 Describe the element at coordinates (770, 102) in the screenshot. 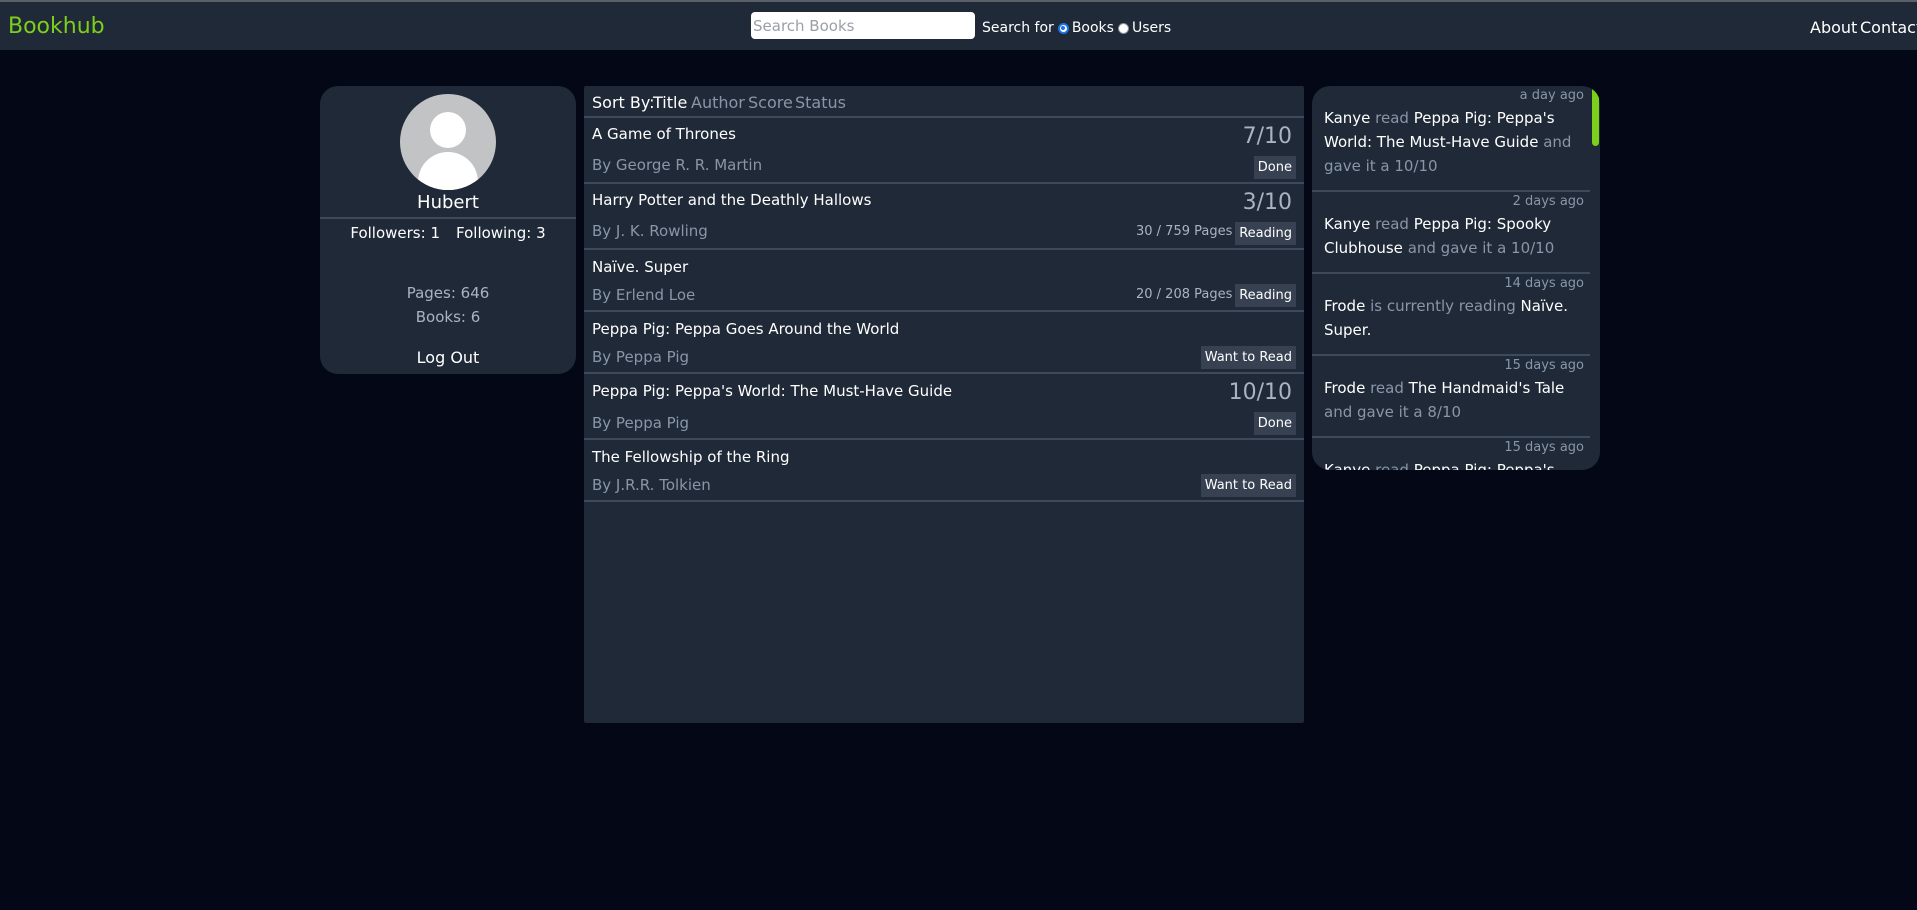

I see `sort-score-button: Score` at that location.